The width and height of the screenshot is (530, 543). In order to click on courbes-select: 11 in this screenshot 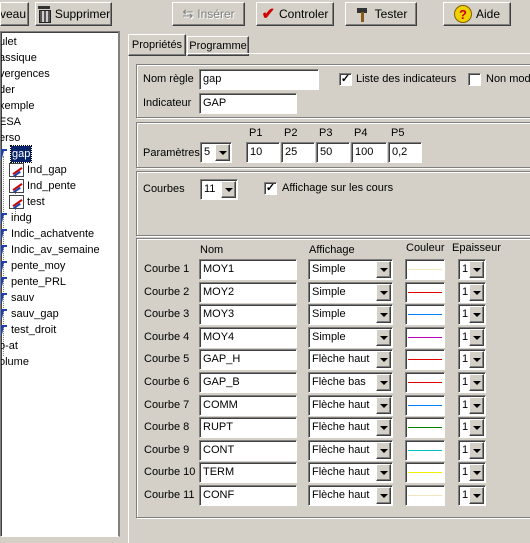, I will do `click(219, 189)`.